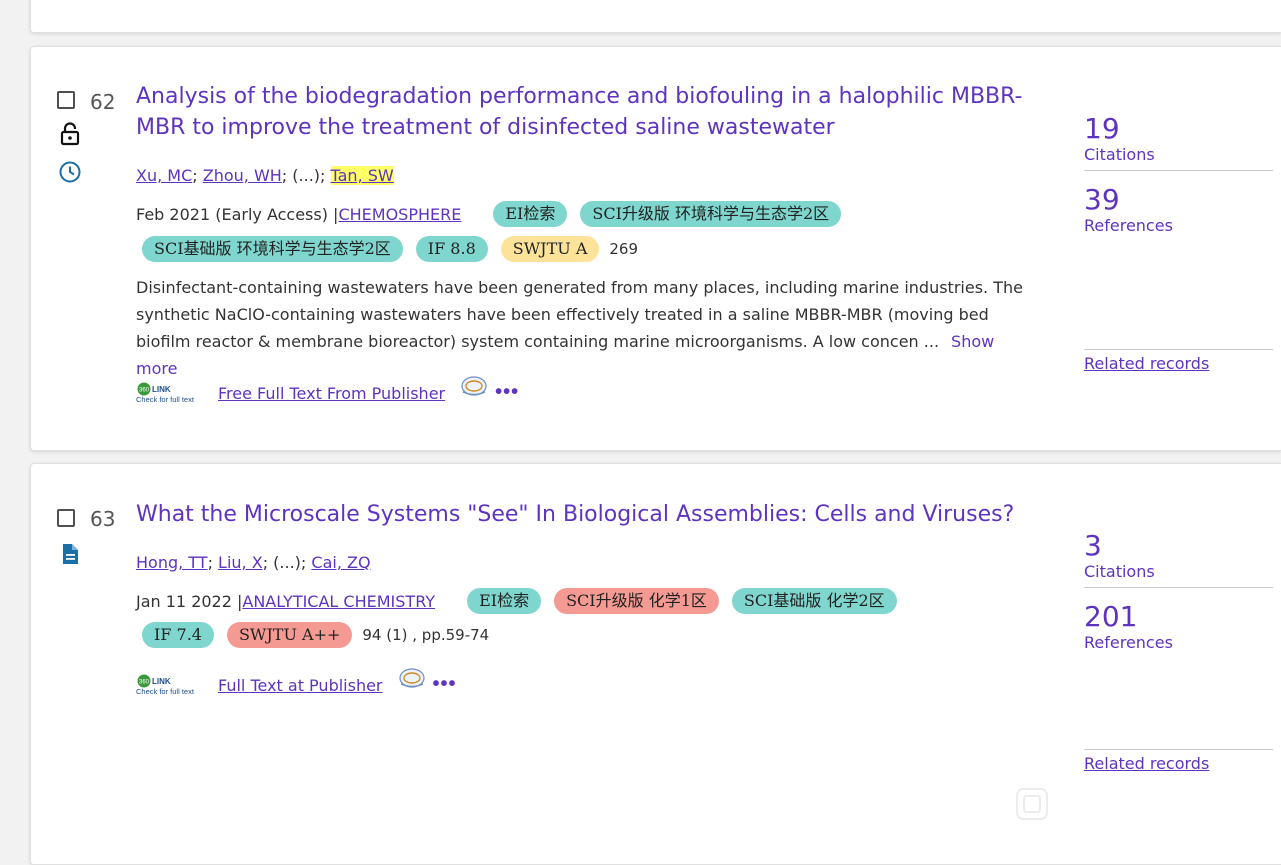 The image size is (1281, 865). What do you see at coordinates (1178, 617) in the screenshot?
I see `references-count: 201` at bounding box center [1178, 617].